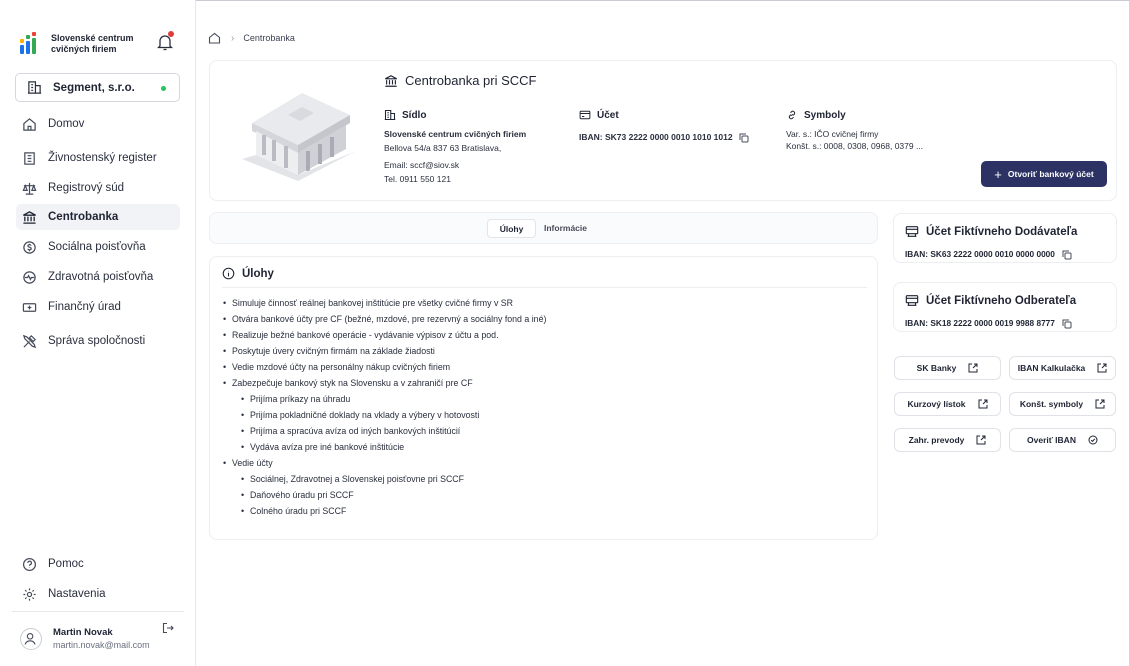  What do you see at coordinates (936, 368) in the screenshot?
I see `sk-banky-label: SK Banky` at bounding box center [936, 368].